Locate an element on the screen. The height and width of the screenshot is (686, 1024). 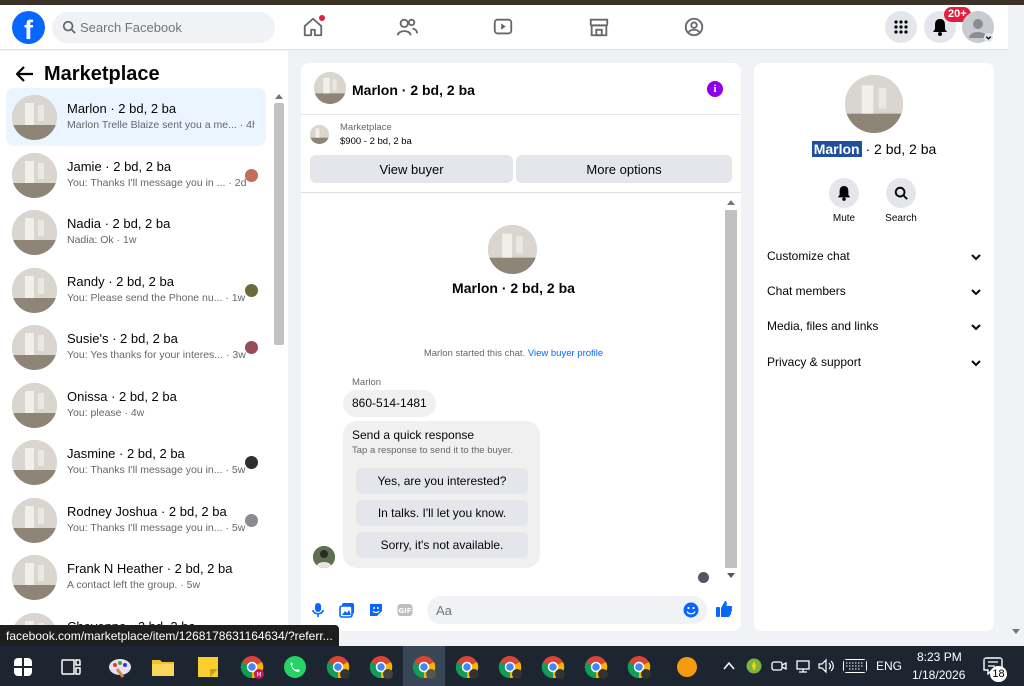
quick-response-button: Sorry, it's not available. is located at coordinates (442, 545).